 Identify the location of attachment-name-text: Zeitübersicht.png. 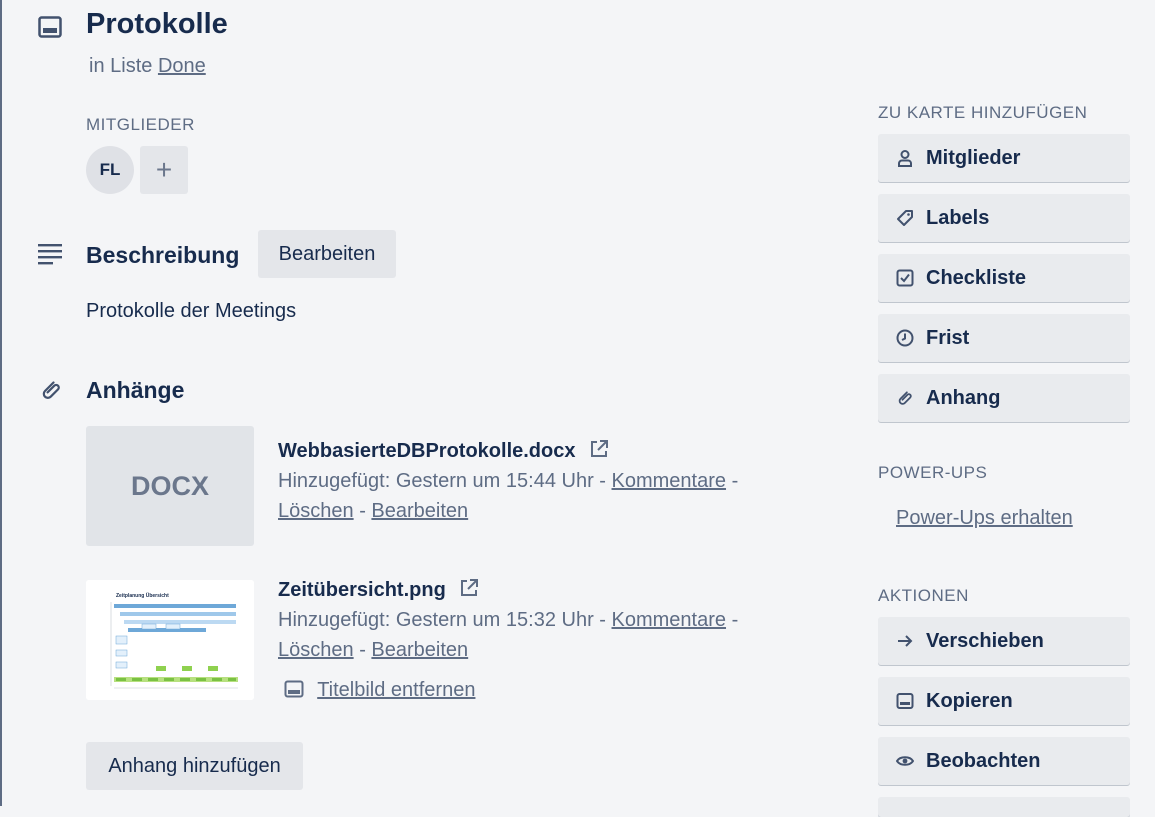
(362, 590).